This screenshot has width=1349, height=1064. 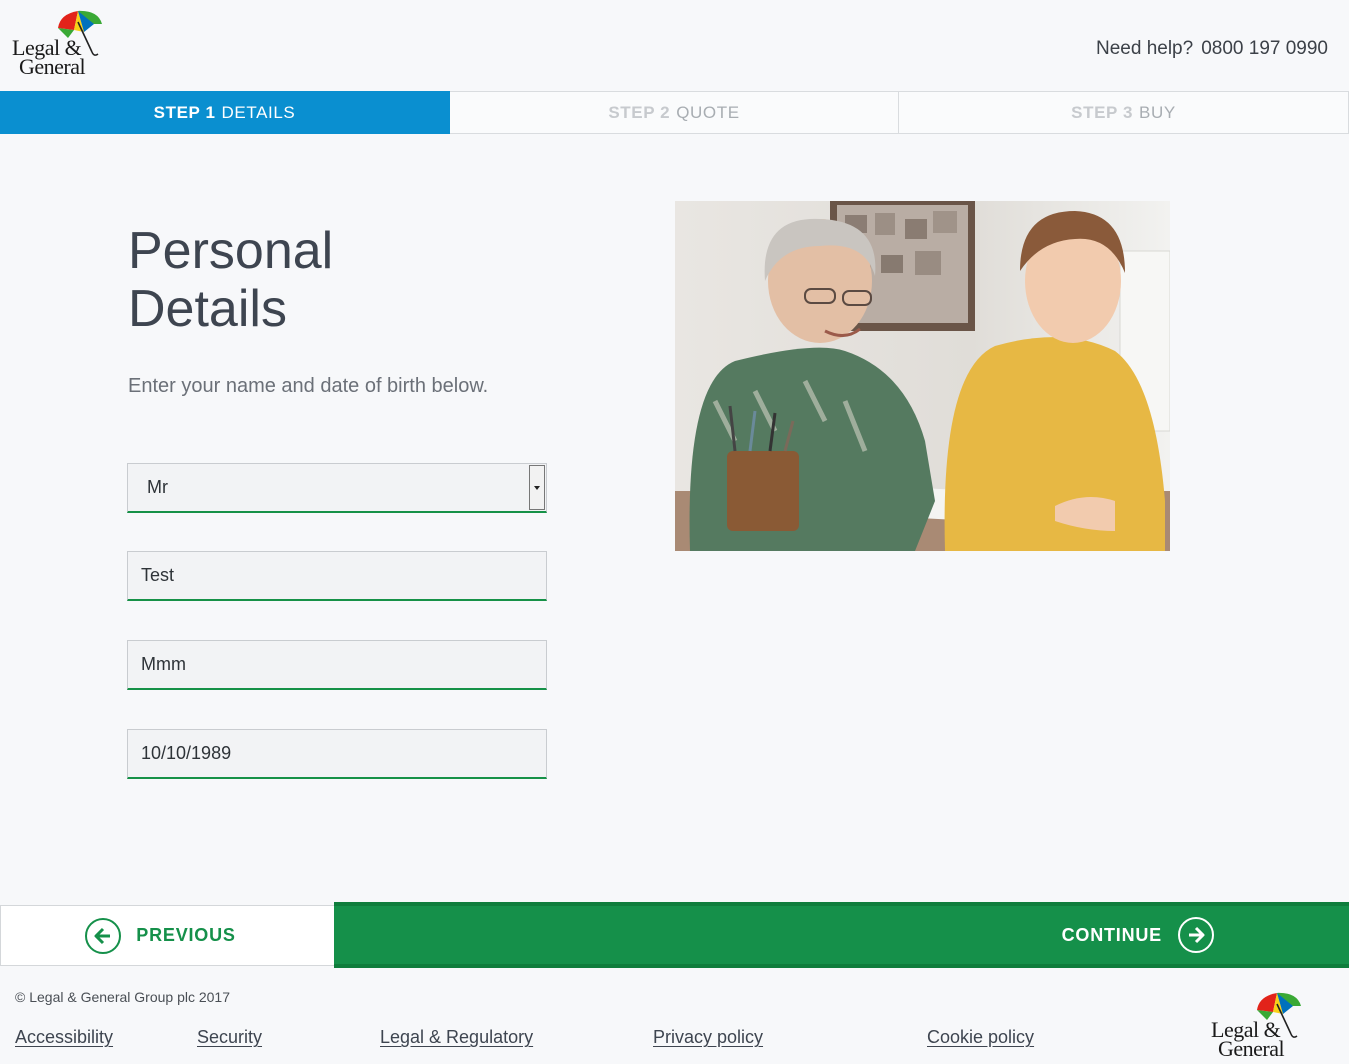 I want to click on help-contact: Need help? 0800 197 0990, so click(x=1212, y=49).